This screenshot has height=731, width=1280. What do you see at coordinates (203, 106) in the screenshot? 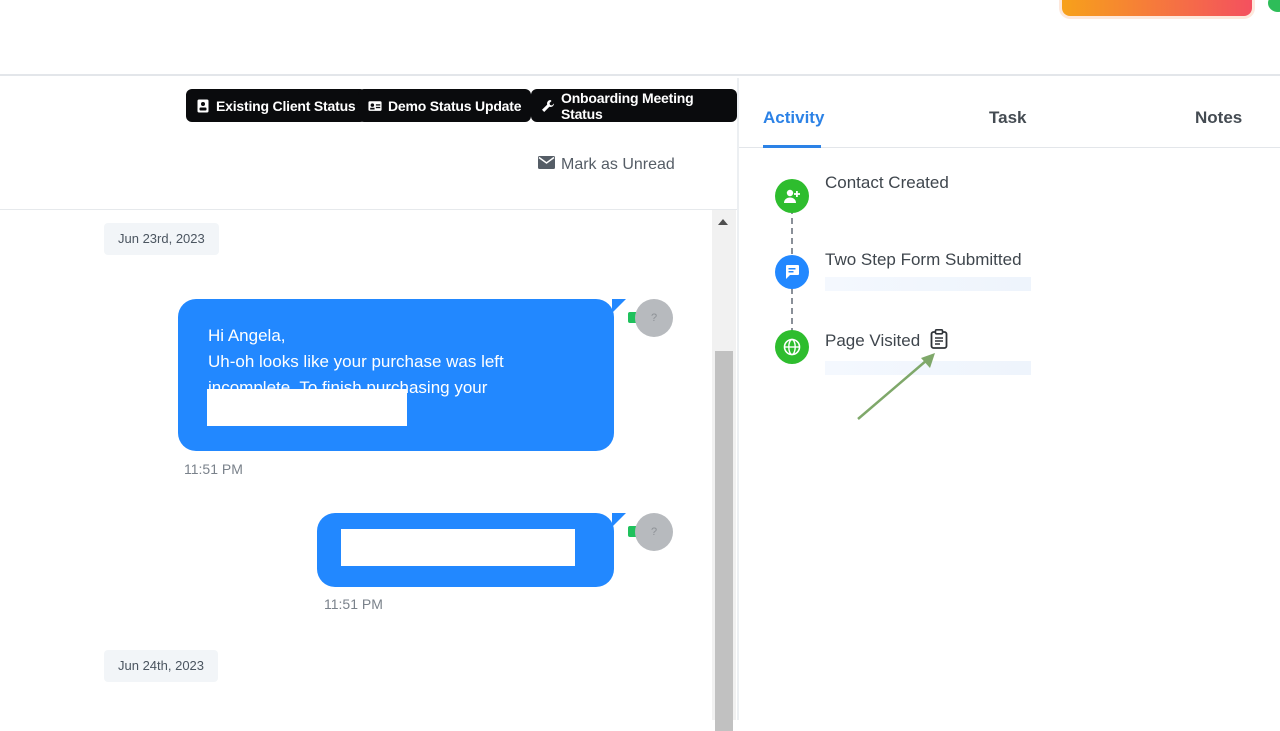
I see `contact-card-icon` at bounding box center [203, 106].